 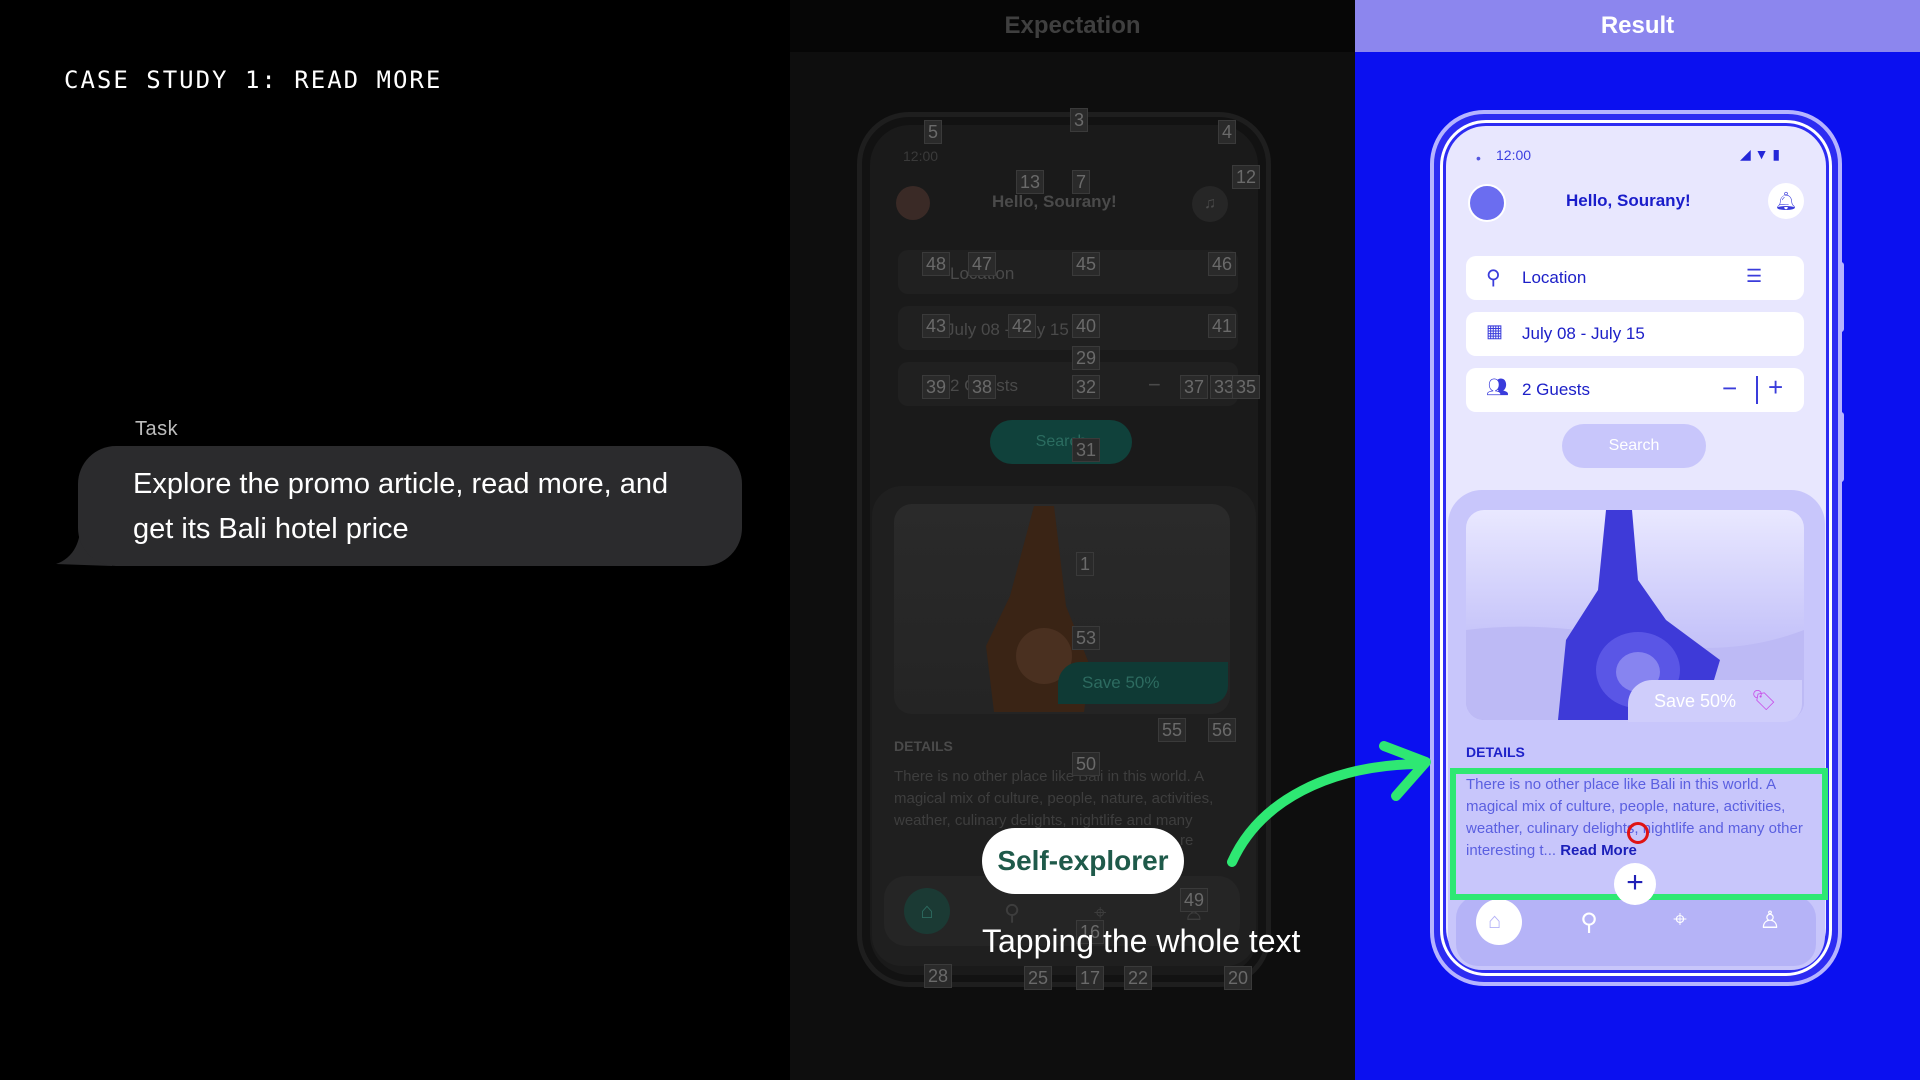 What do you see at coordinates (1081, 182) in the screenshot?
I see `element-tag: 7` at bounding box center [1081, 182].